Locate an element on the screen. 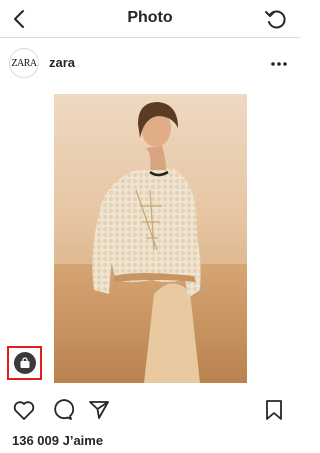 The width and height of the screenshot is (320, 453). likes-count: 136 009 J’aime is located at coordinates (57, 440).